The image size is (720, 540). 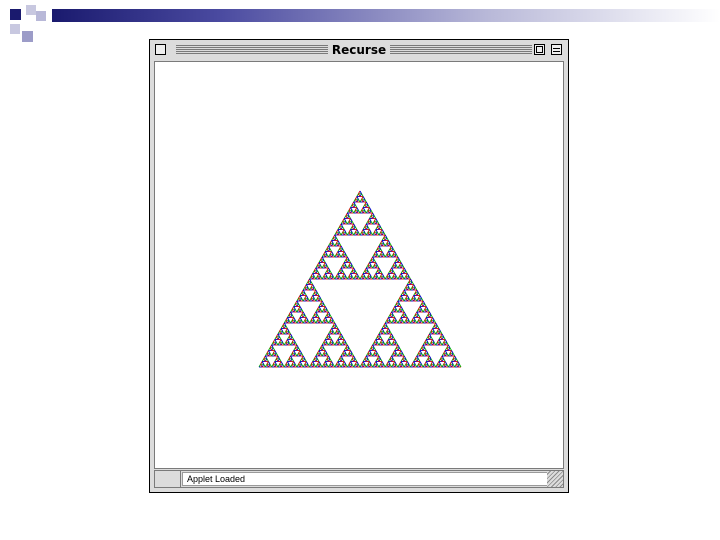 What do you see at coordinates (168, 479) in the screenshot?
I see `status-bar-lead` at bounding box center [168, 479].